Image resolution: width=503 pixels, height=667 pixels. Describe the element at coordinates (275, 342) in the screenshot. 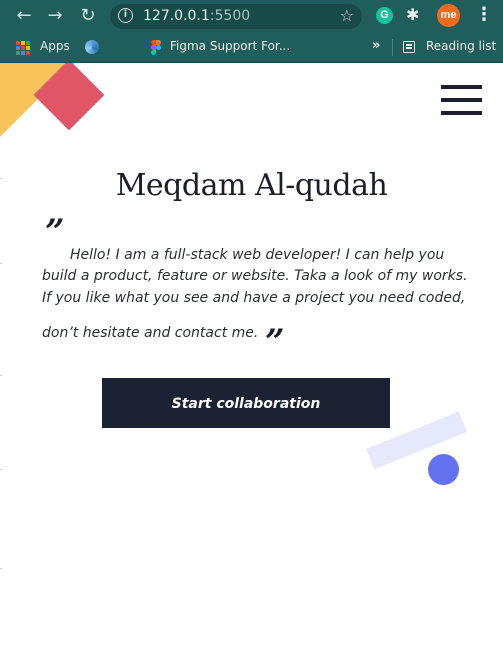

I see `quote-close-icon: ”` at that location.